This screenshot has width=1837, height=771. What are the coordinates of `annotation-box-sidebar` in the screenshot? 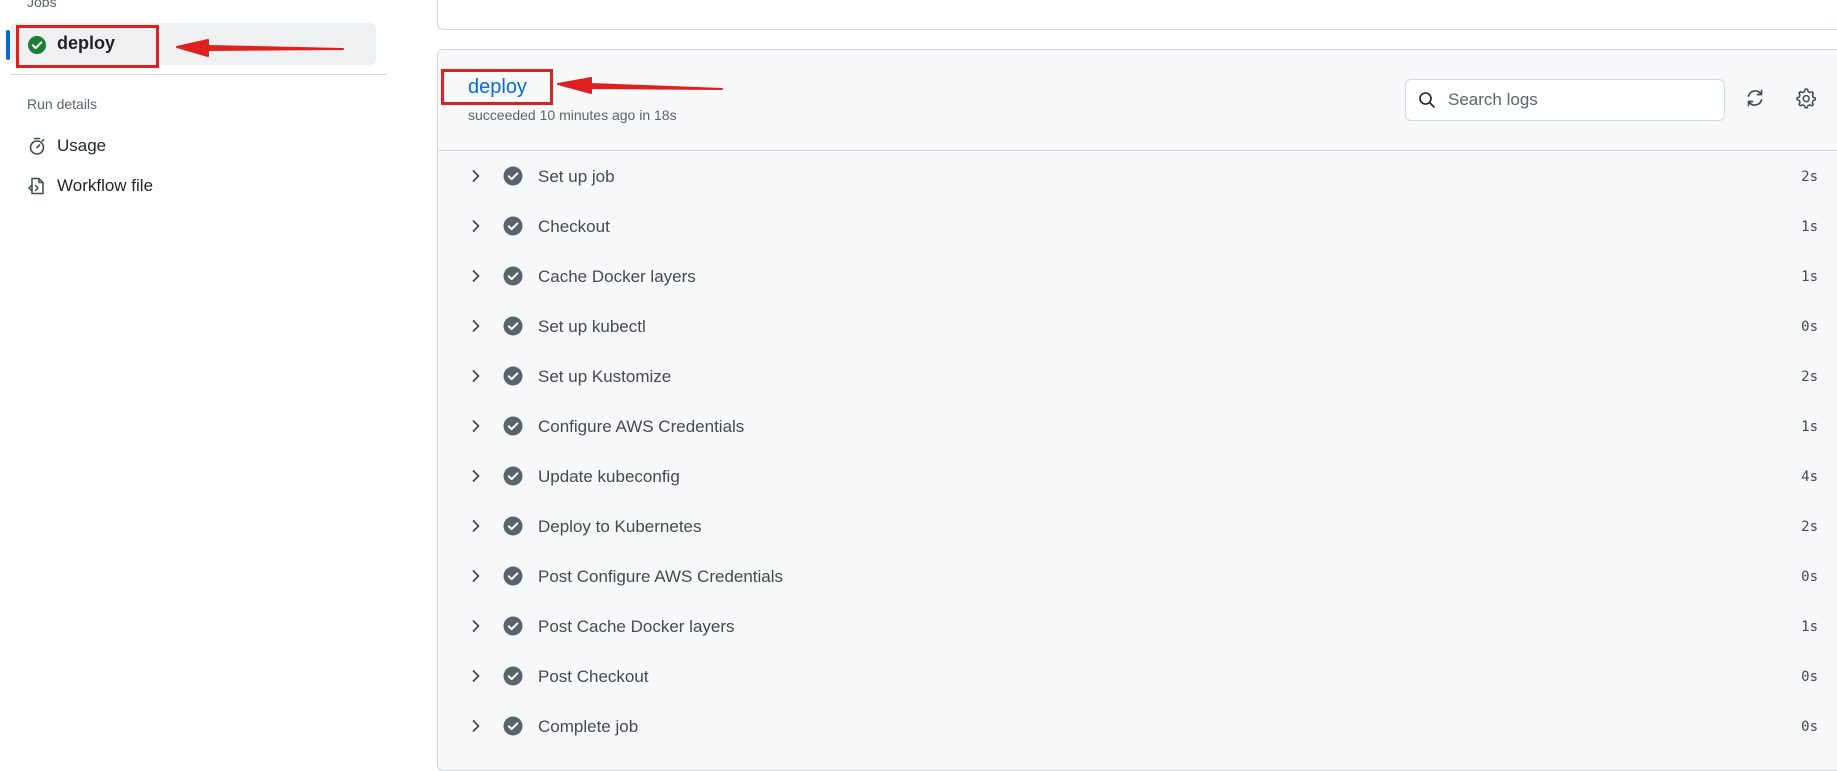 It's located at (87, 46).